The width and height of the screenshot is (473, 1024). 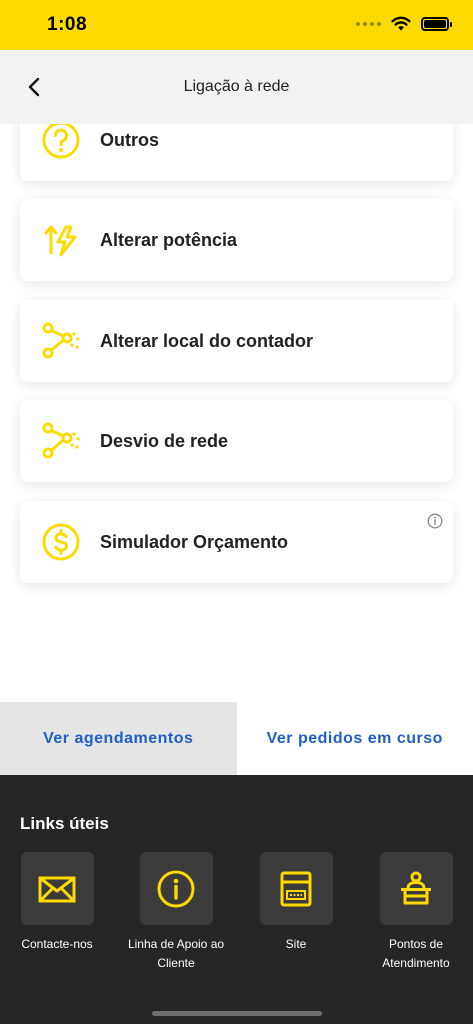 I want to click on tab-schedules: Ver agendamentos, so click(x=118, y=738).